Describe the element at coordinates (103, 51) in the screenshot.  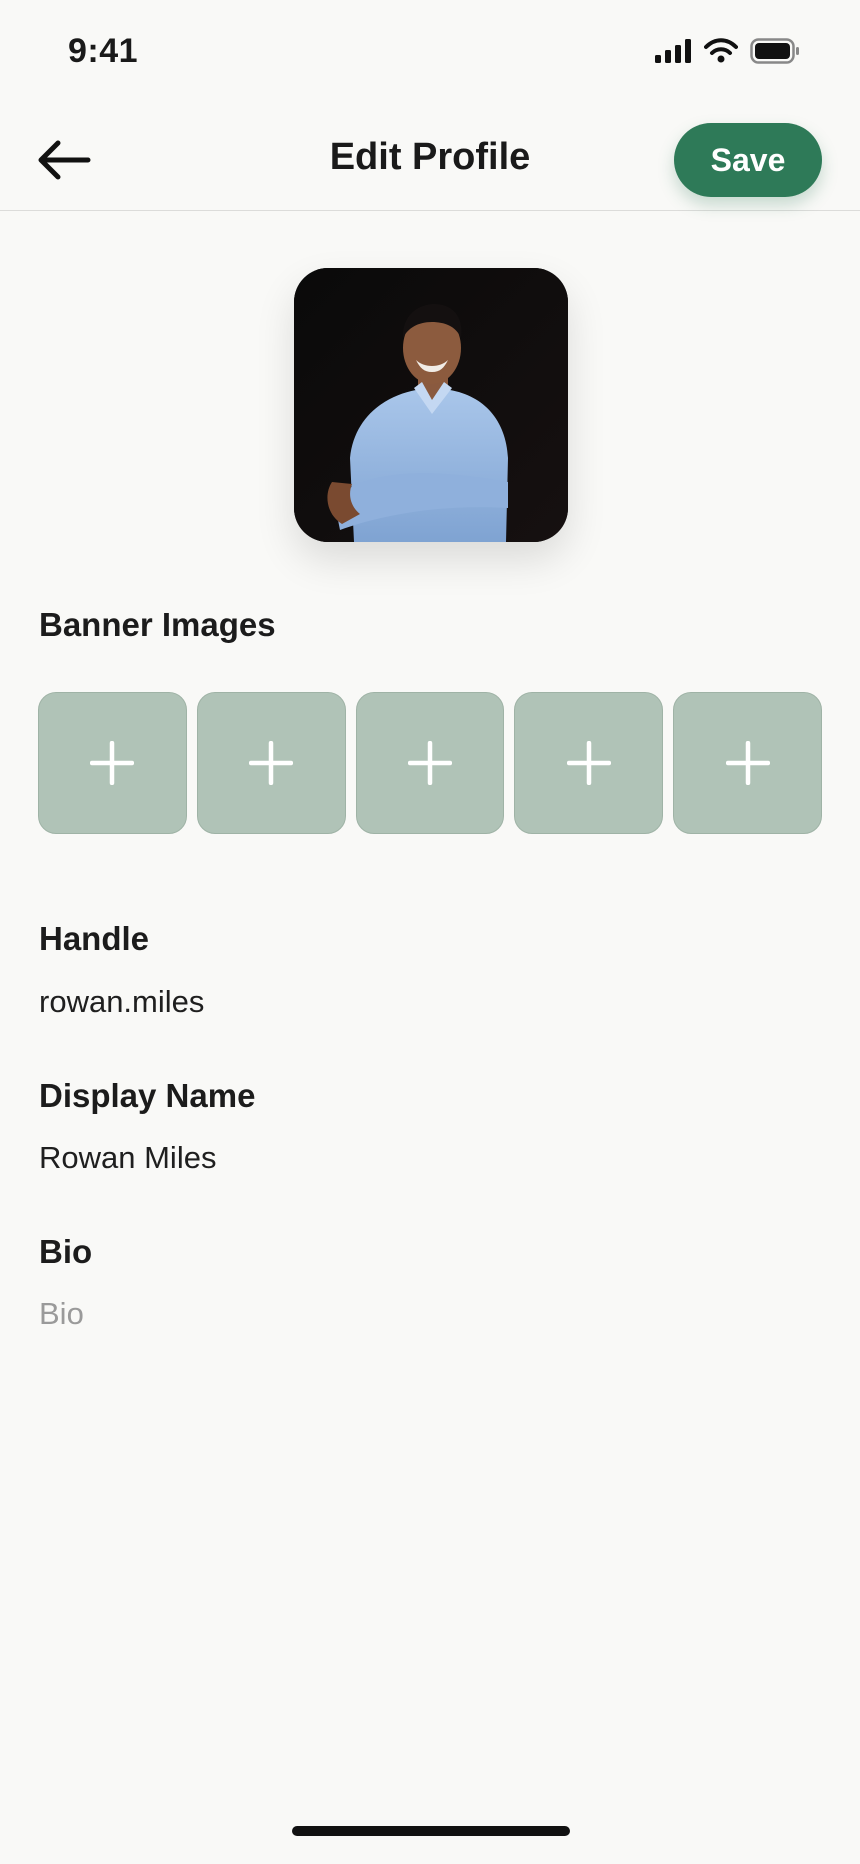
I see `status-time: 9:41` at that location.